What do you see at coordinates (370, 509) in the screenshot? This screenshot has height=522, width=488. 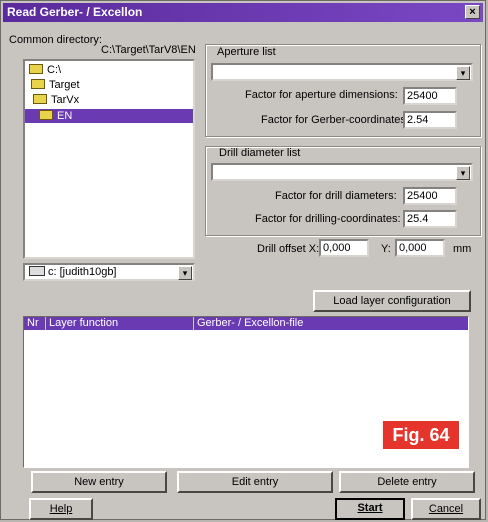 I see `start-button: Start` at bounding box center [370, 509].